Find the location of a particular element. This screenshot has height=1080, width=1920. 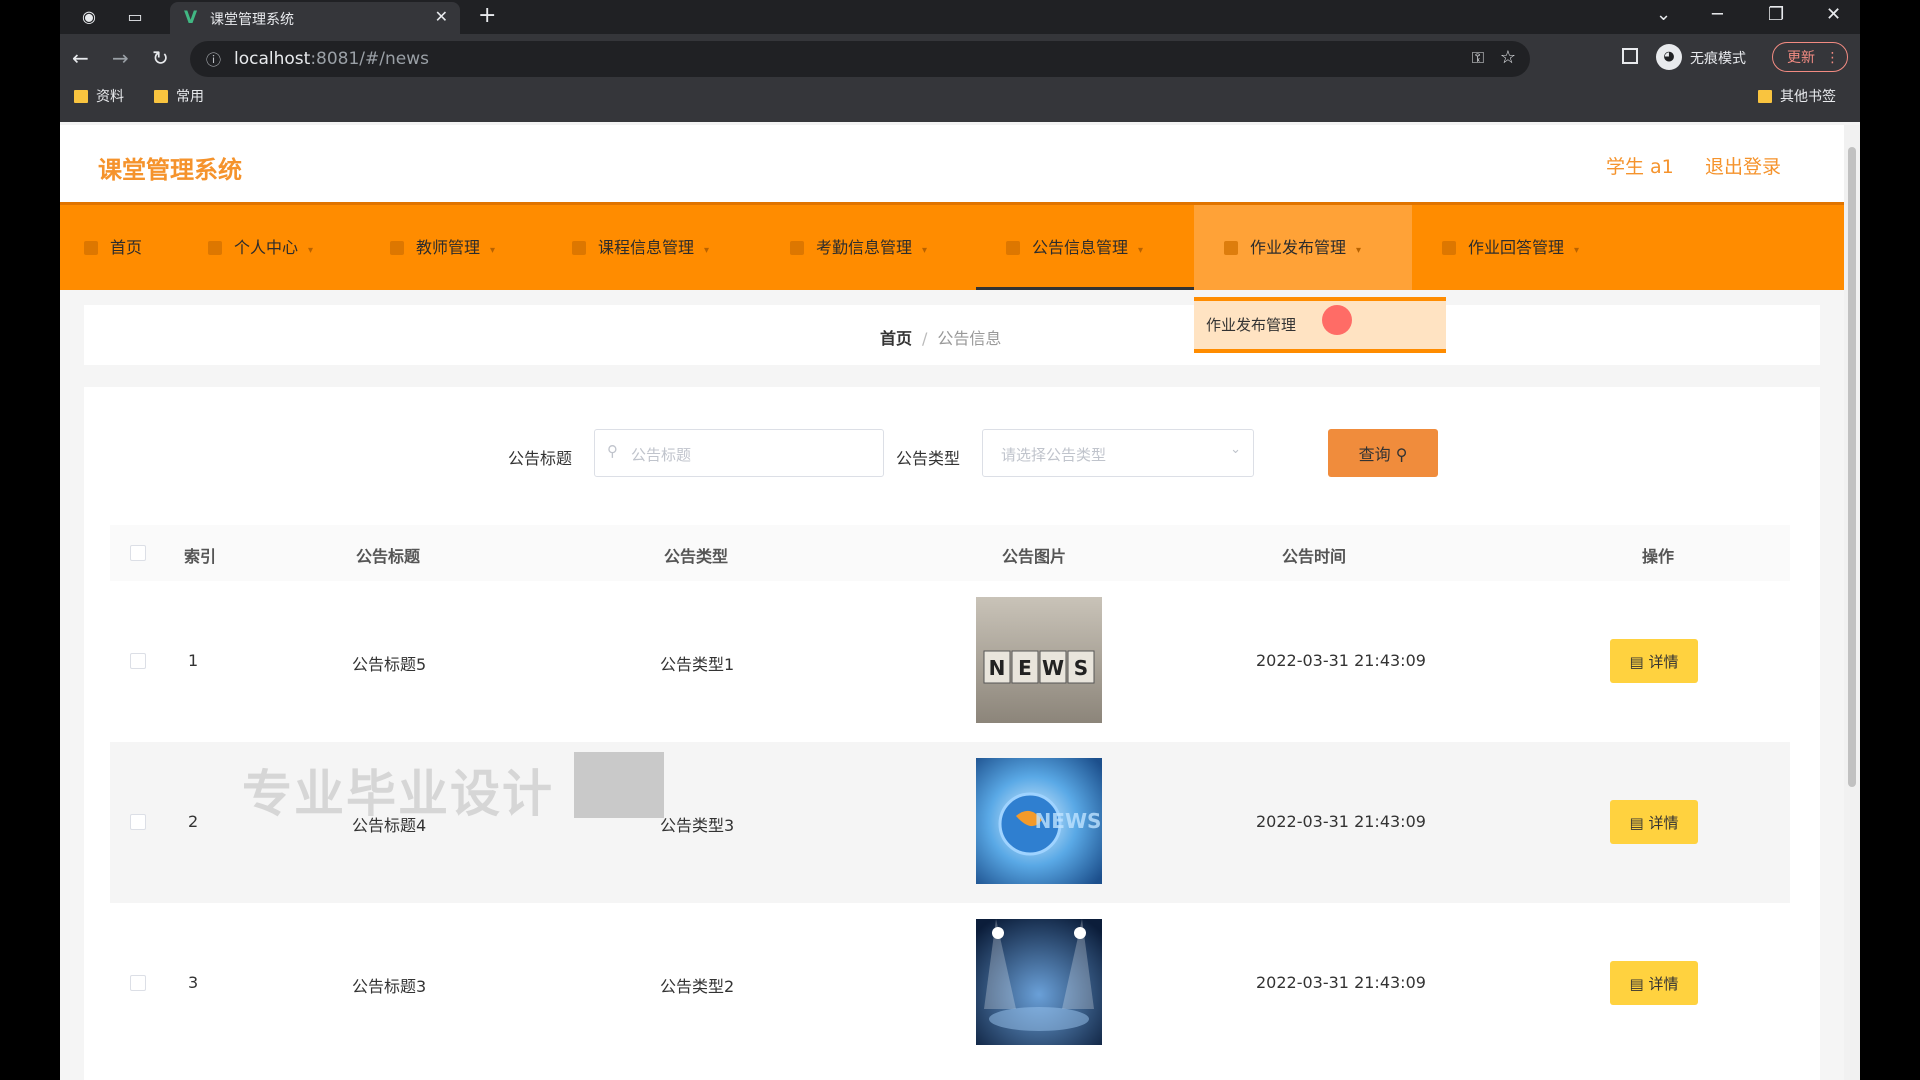

column-header: 操作 is located at coordinates (1658, 556).